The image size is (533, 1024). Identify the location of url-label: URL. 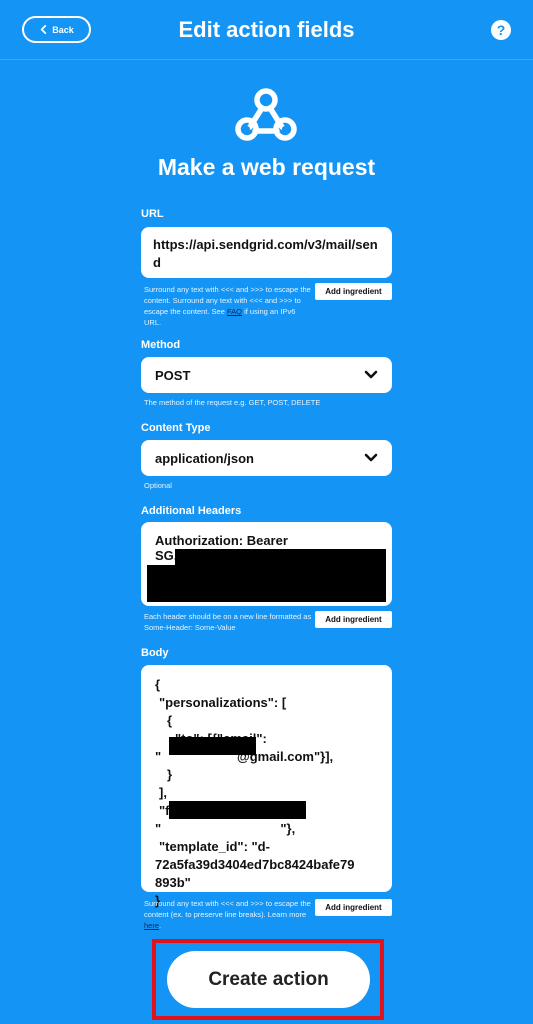
(152, 214).